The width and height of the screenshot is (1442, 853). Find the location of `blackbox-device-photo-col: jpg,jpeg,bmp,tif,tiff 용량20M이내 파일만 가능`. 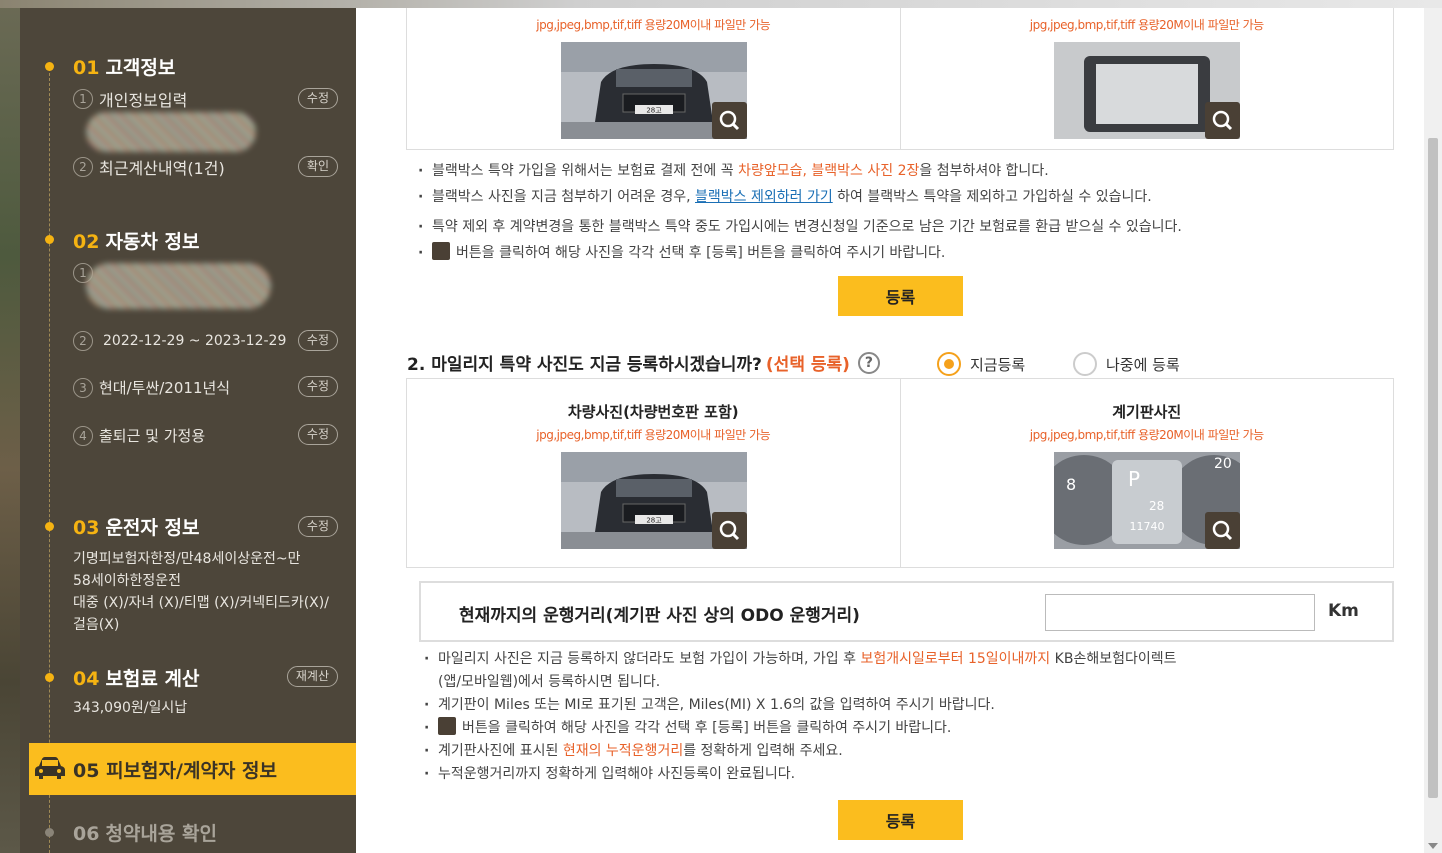

blackbox-device-photo-col: jpg,jpeg,bmp,tif,tiff 용량20M이내 파일만 가능 is located at coordinates (1146, 78).